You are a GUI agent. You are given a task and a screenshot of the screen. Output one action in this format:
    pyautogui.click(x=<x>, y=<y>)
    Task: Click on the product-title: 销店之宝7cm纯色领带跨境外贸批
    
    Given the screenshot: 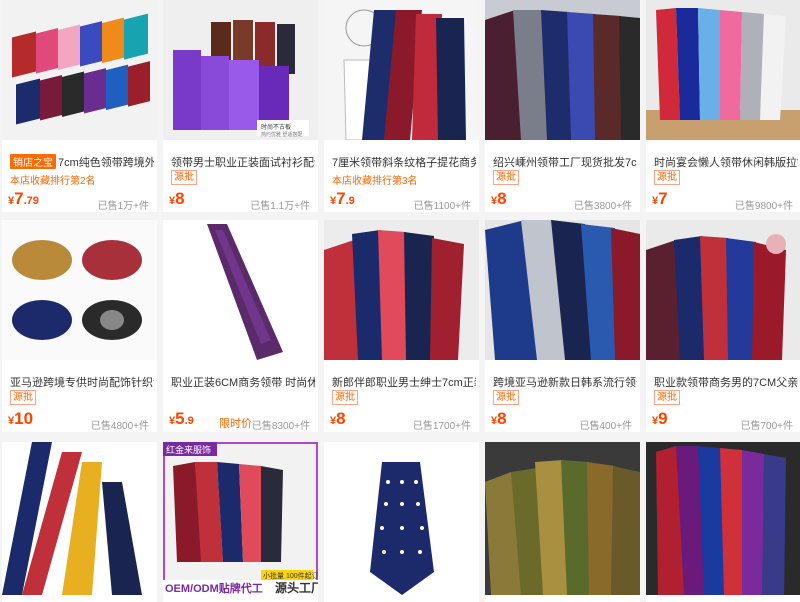 What is the action you would take?
    pyautogui.click(x=82, y=162)
    